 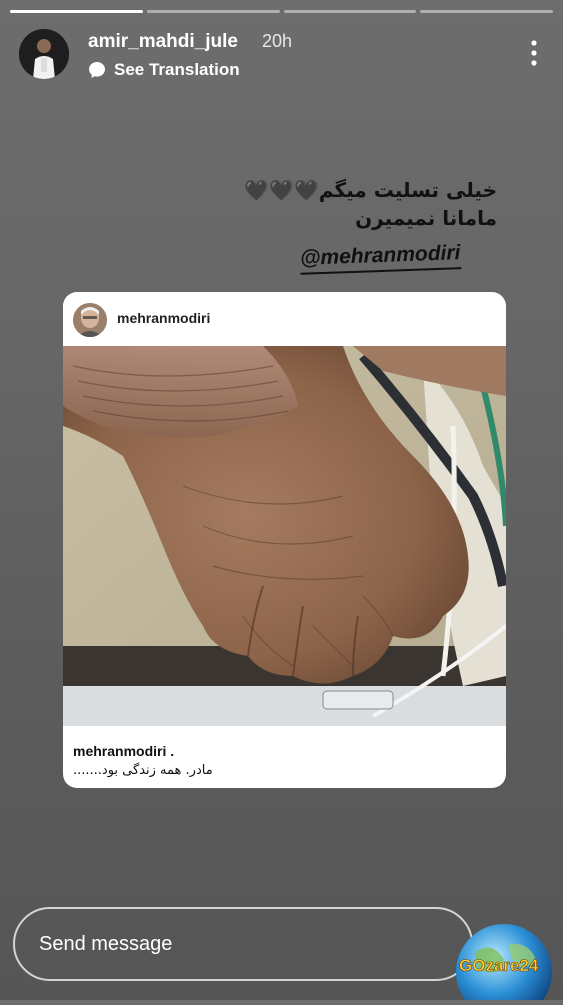 I want to click on black-hearts-emoji: 🖤🖤🖤, so click(x=281, y=190).